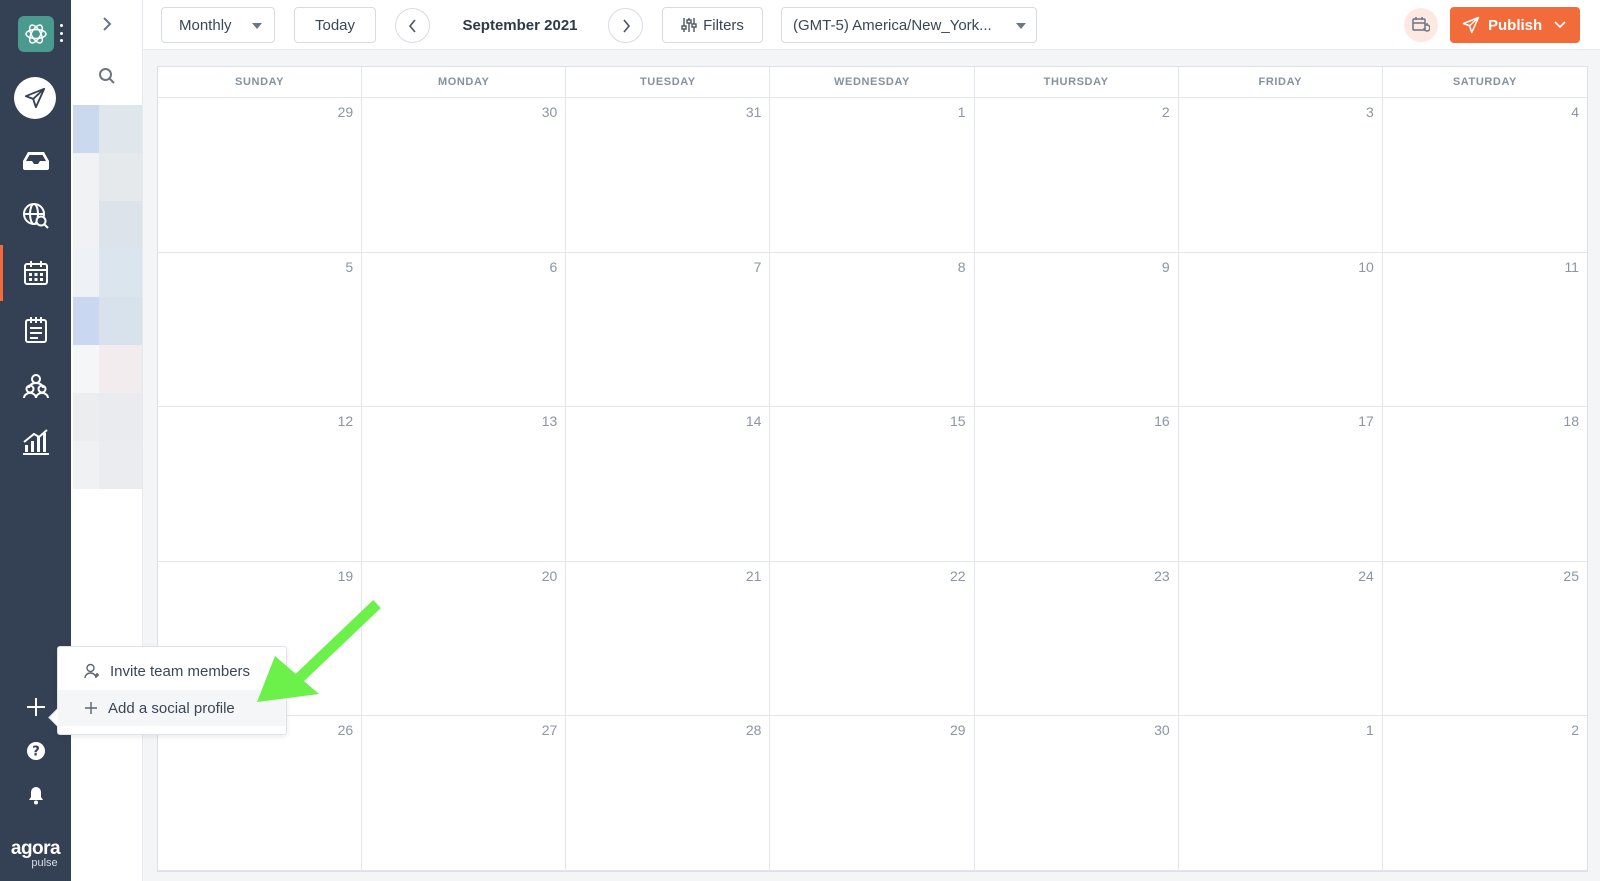  What do you see at coordinates (668, 82) in the screenshot?
I see `weekday-header-tuesday: TUESDAY` at bounding box center [668, 82].